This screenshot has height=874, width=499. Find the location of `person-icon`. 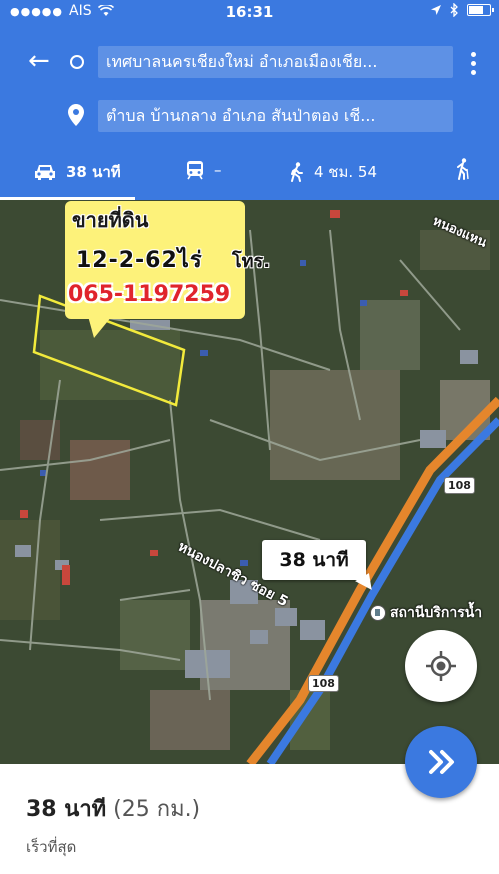

person-icon is located at coordinates (462, 169).